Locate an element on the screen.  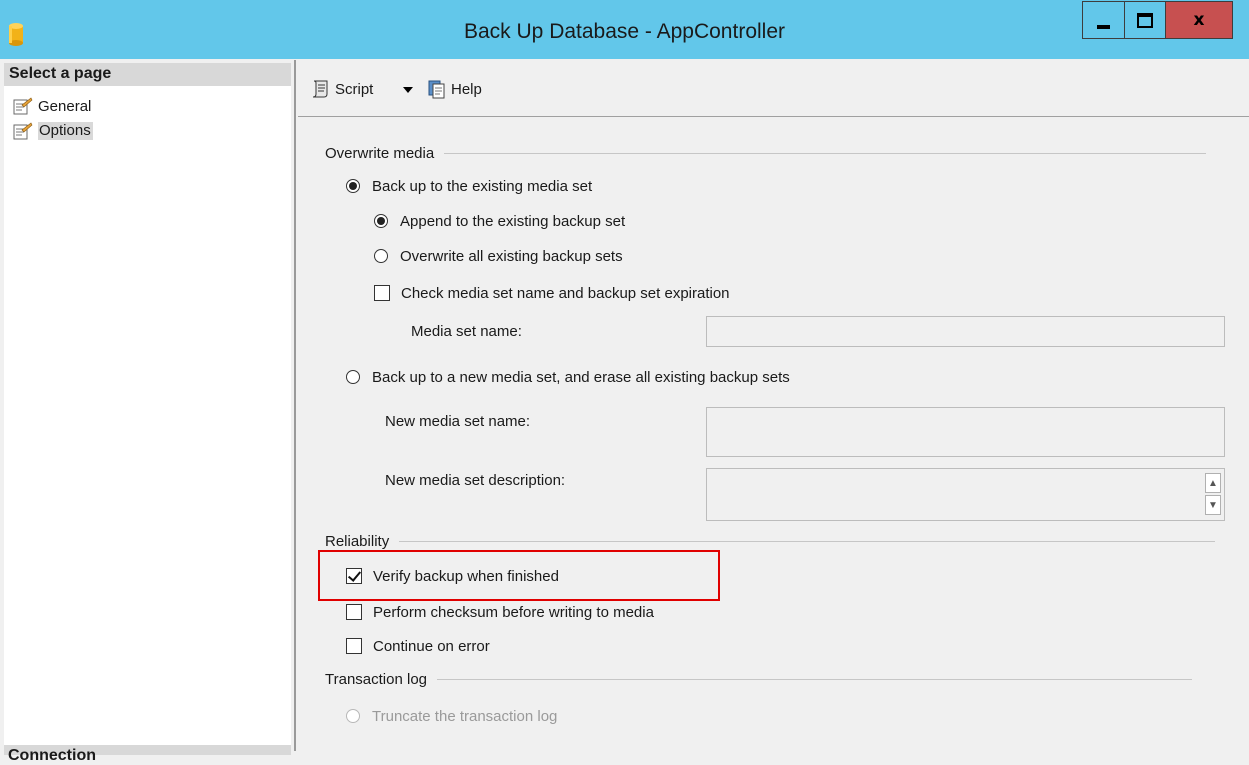
continue-error-row: Continue on error is located at coordinates (418, 646).